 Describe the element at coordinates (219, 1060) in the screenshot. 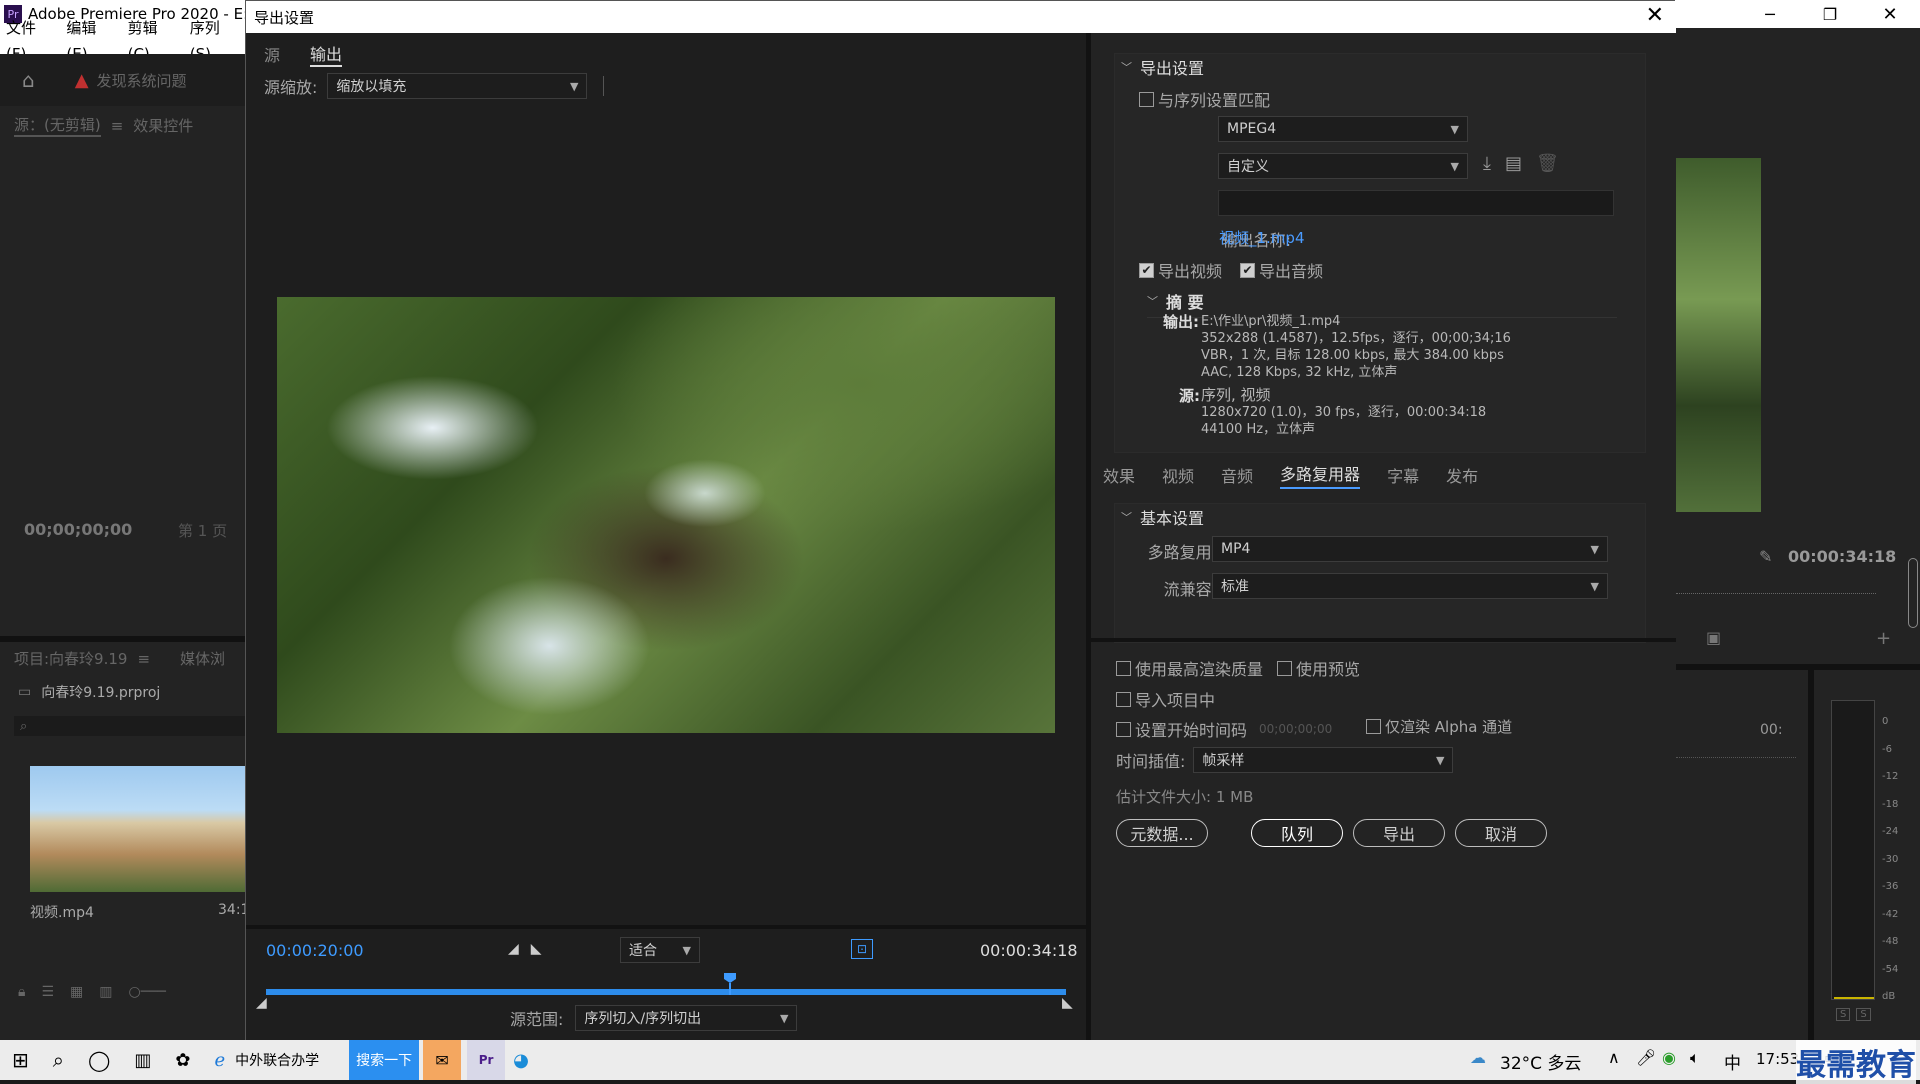

I see `browser-icon: ℯ` at that location.